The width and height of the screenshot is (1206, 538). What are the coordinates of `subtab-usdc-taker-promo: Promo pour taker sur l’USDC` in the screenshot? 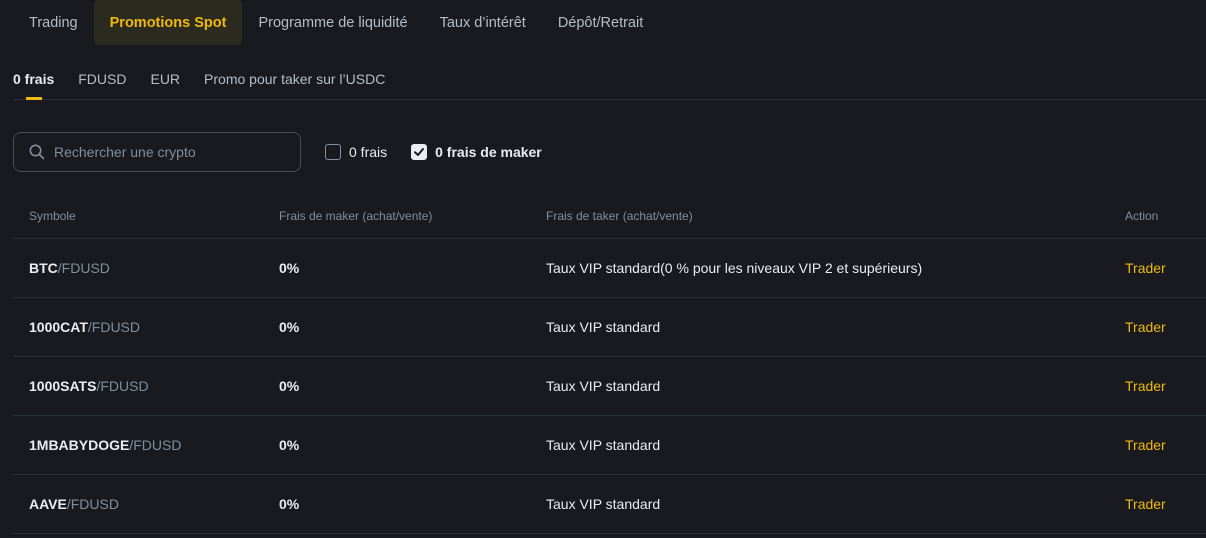 It's located at (294, 80).